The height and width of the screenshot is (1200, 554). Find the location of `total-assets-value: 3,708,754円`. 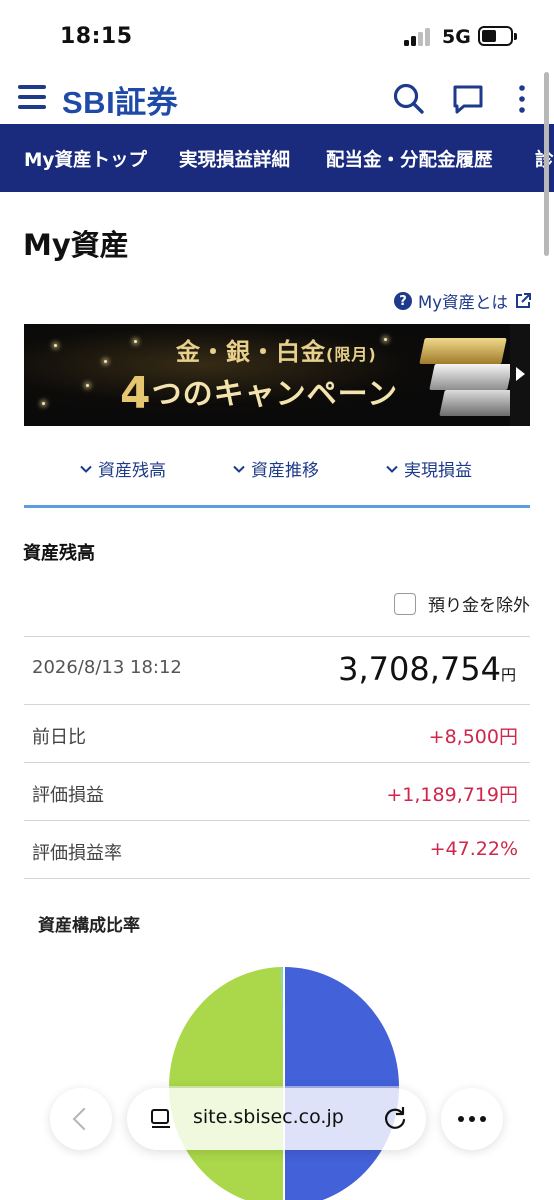

total-assets-value: 3,708,754円 is located at coordinates (427, 669).